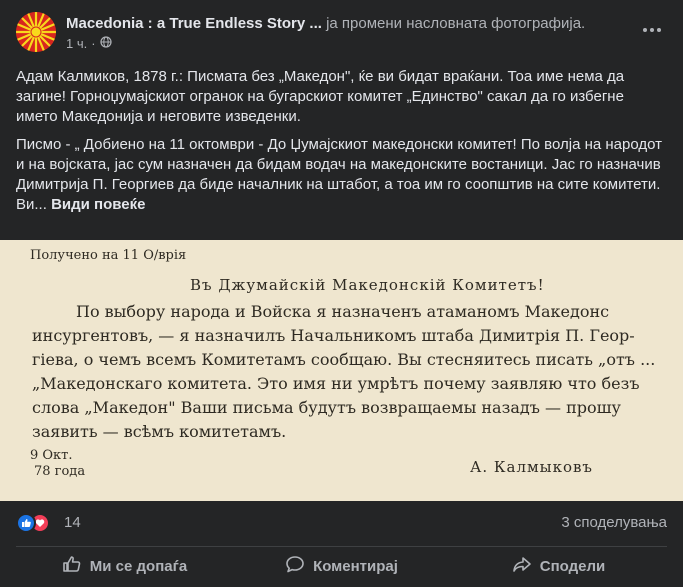 The height and width of the screenshot is (587, 683). Describe the element at coordinates (341, 546) in the screenshot. I see `actions-divider` at that location.